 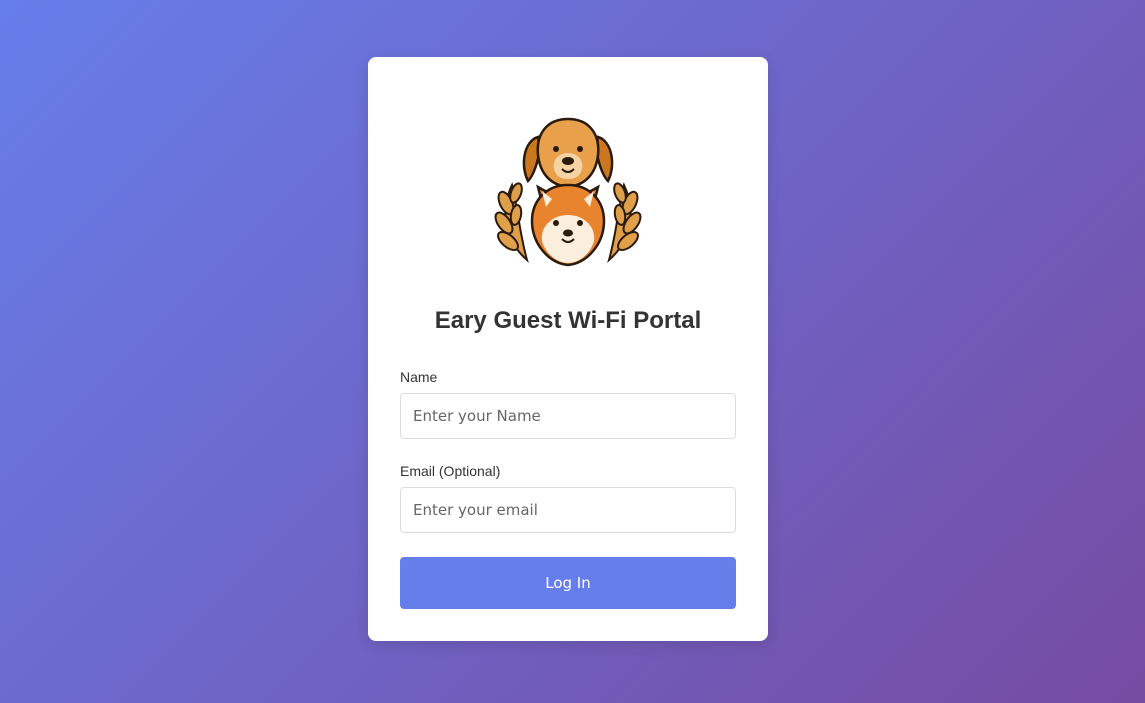 What do you see at coordinates (568, 320) in the screenshot?
I see `page-title: Eary Guest Wi-Fi Portal` at bounding box center [568, 320].